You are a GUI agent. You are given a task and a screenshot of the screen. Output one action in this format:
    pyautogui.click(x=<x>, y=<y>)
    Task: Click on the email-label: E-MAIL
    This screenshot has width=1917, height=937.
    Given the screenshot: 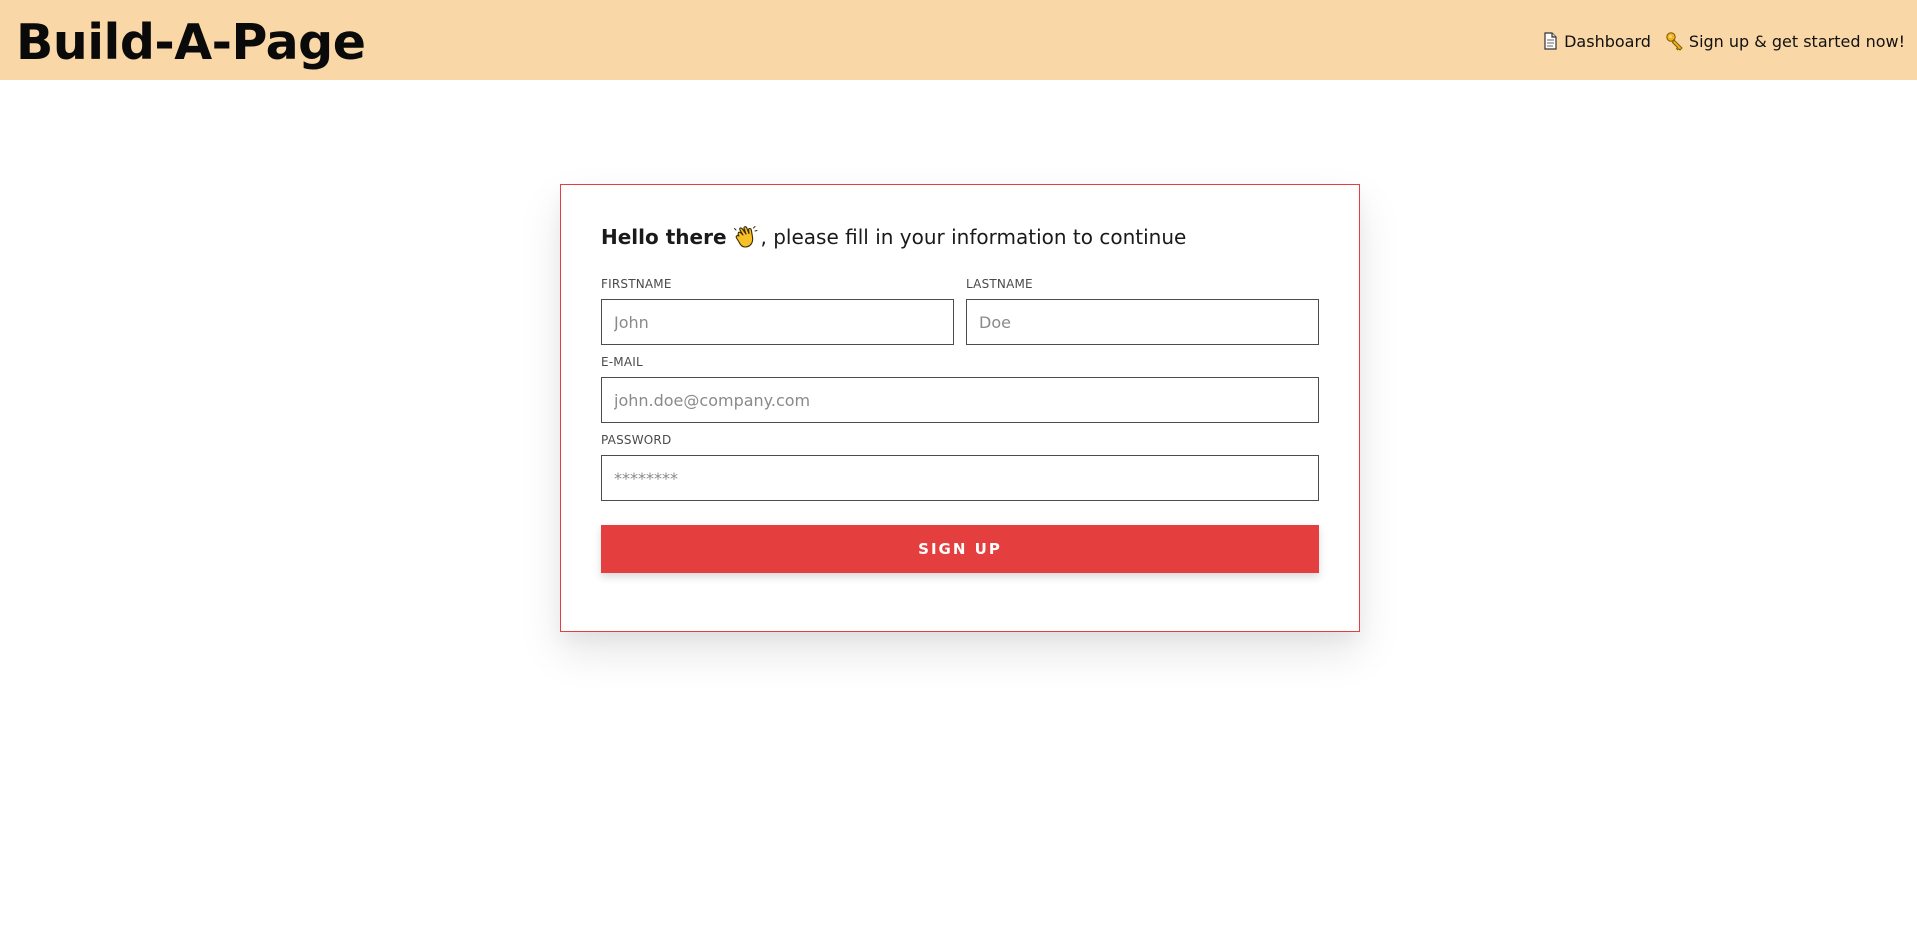 What is the action you would take?
    pyautogui.click(x=622, y=362)
    